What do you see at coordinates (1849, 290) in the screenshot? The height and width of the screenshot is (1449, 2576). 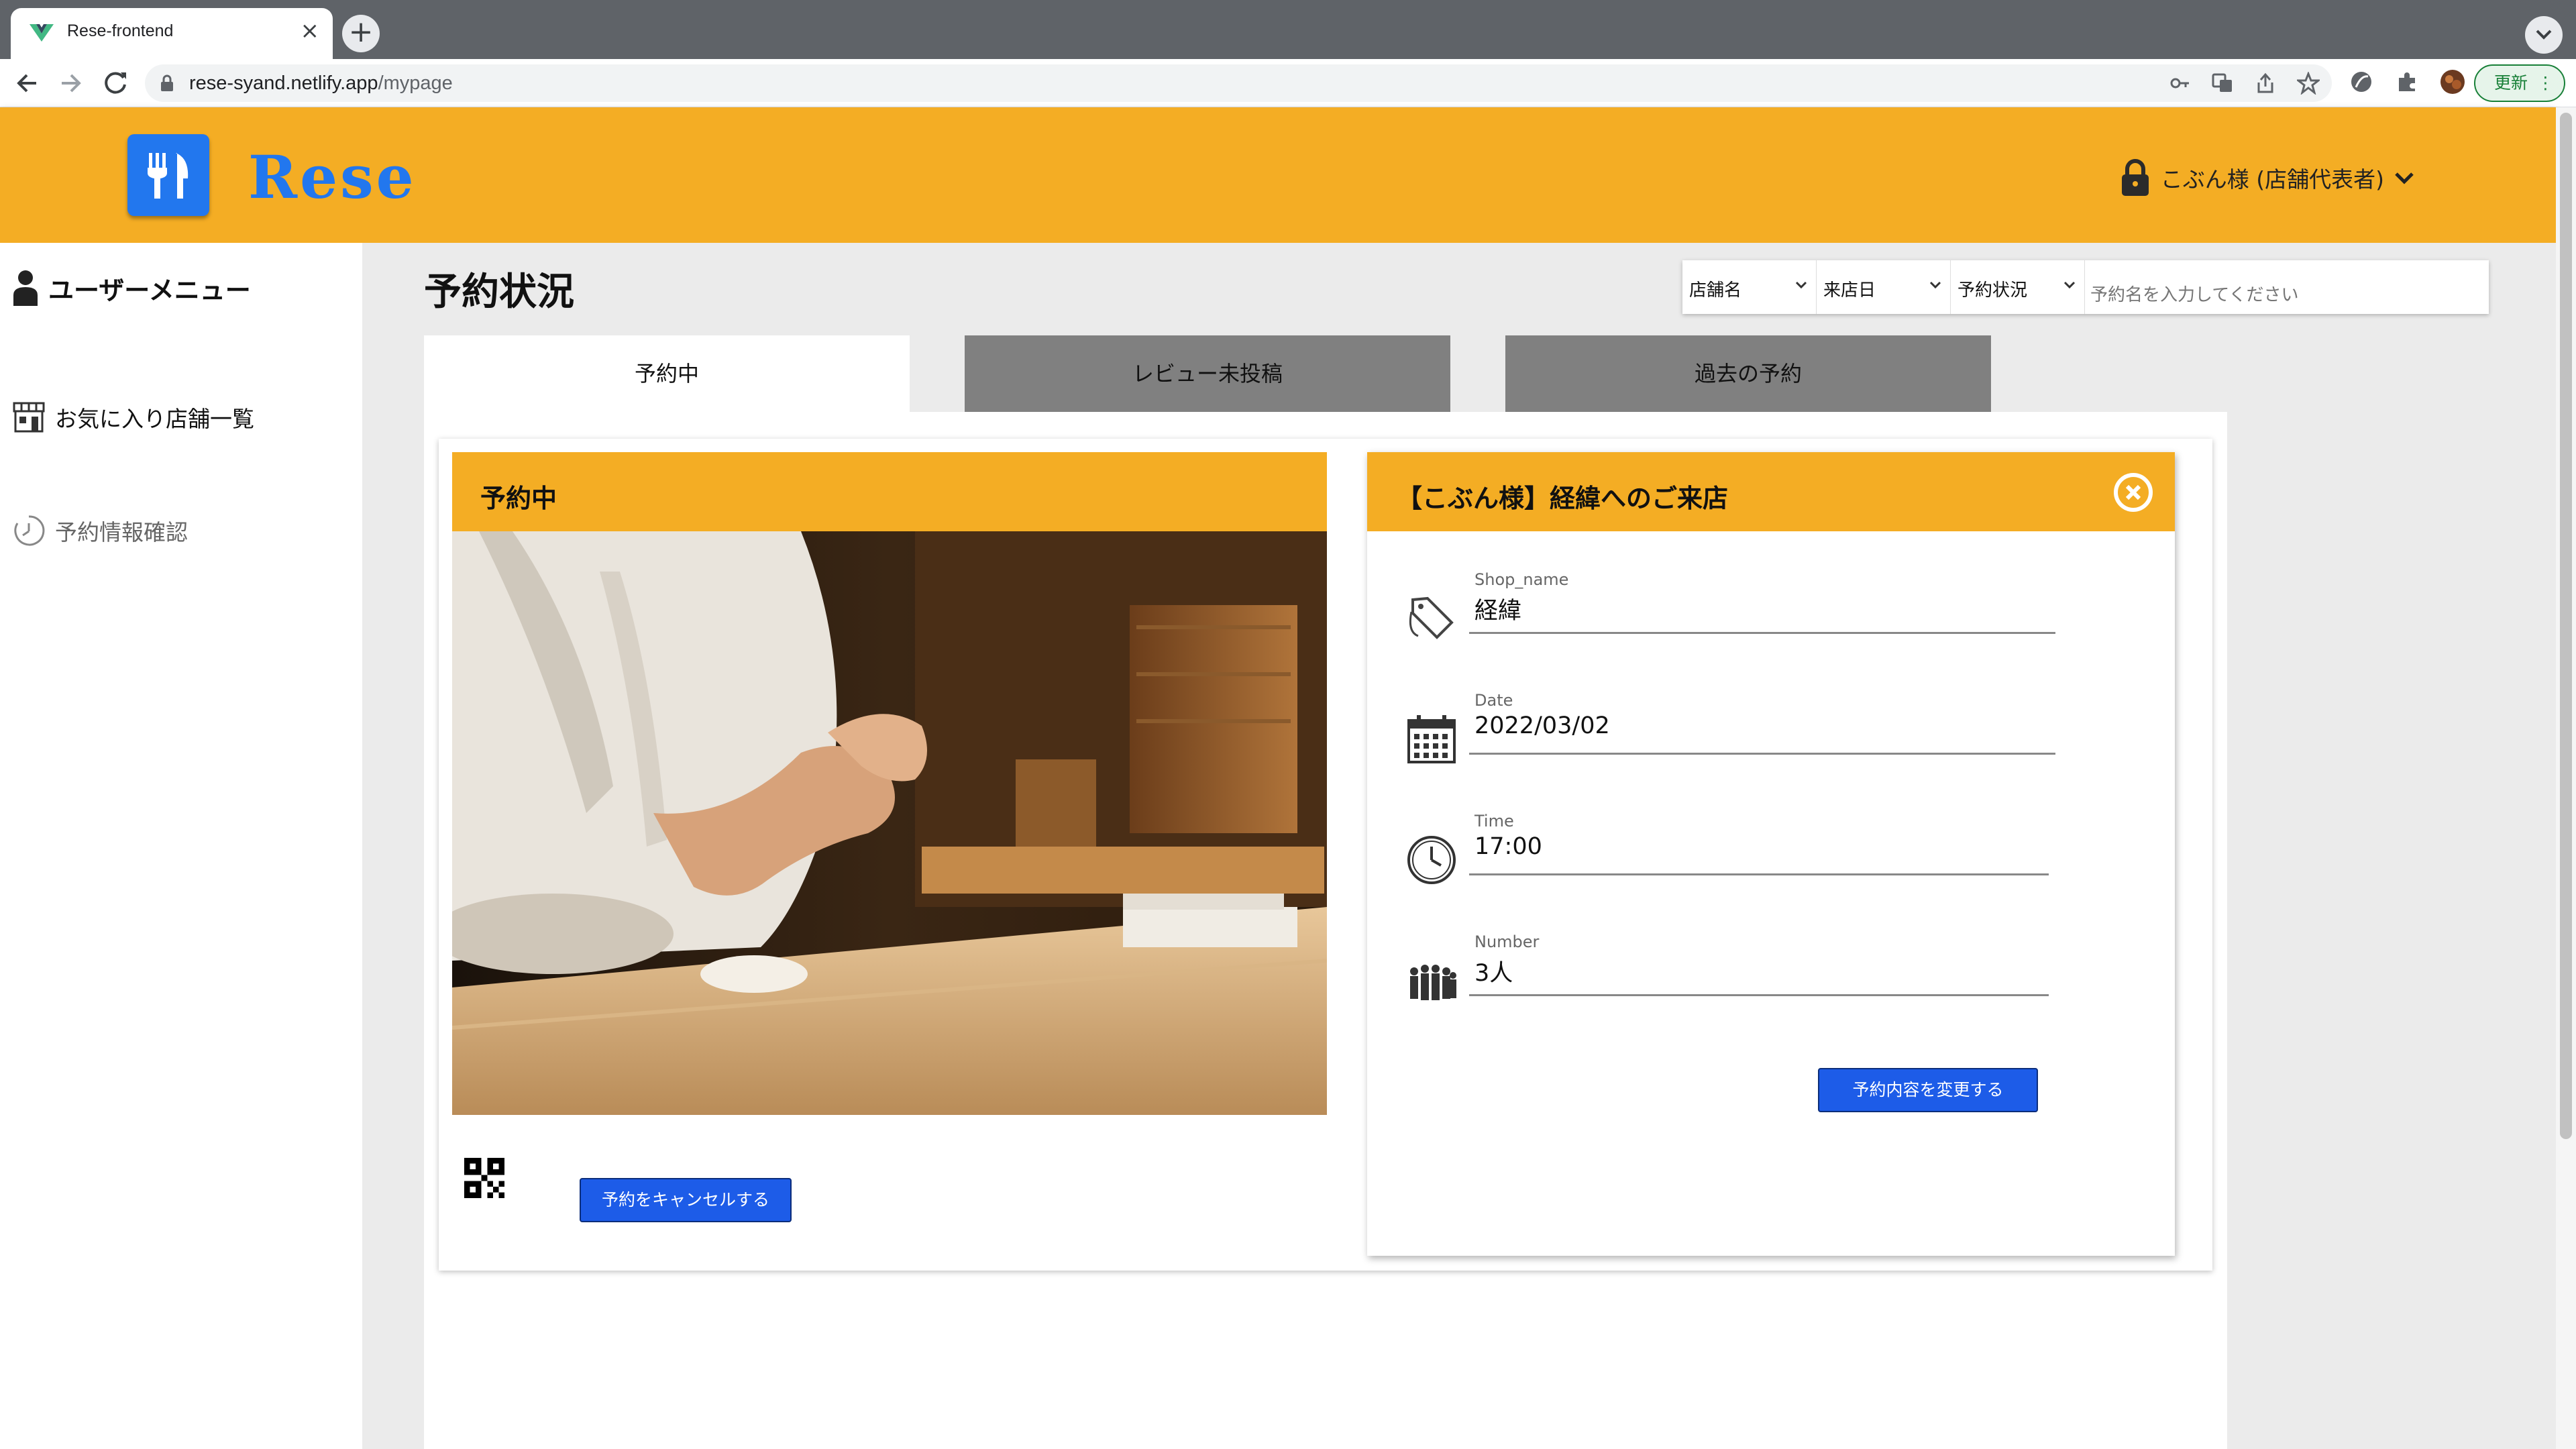 I see `date-filter-label: 来店日` at bounding box center [1849, 290].